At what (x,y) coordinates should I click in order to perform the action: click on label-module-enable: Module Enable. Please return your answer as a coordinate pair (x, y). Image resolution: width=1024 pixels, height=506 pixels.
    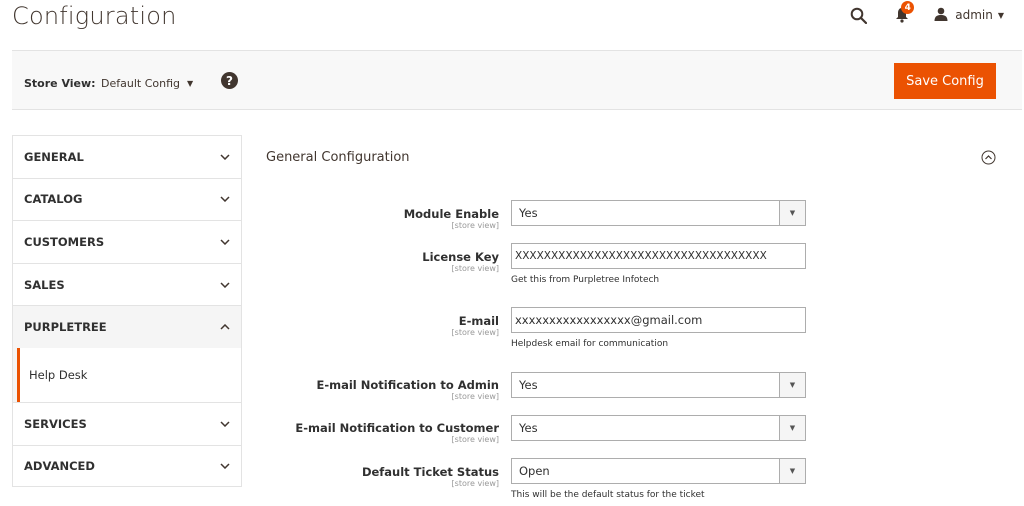
    Looking at the image, I should click on (451, 214).